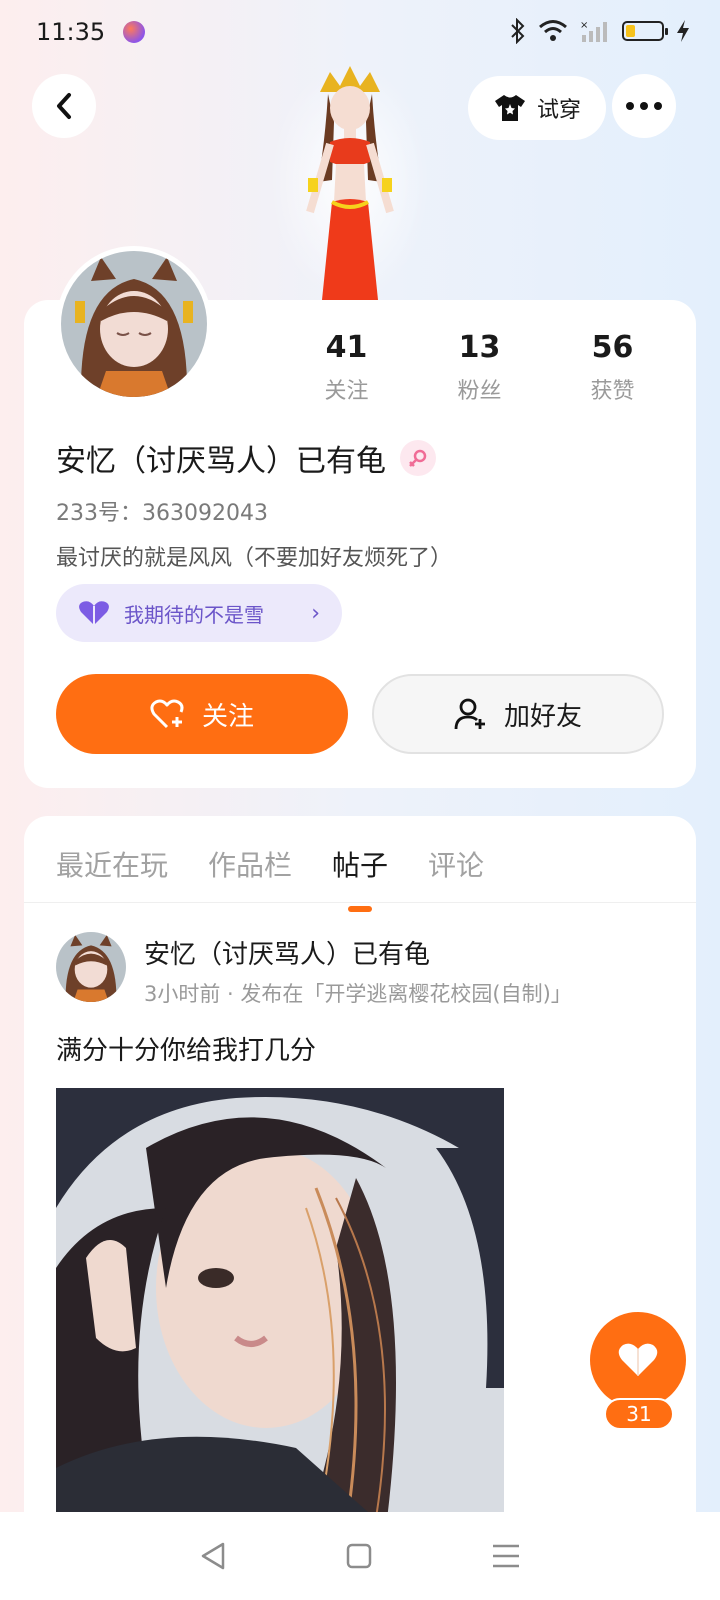 Image resolution: width=720 pixels, height=1600 pixels. Describe the element at coordinates (542, 716) in the screenshot. I see `add-friend-label: 加好友` at that location.